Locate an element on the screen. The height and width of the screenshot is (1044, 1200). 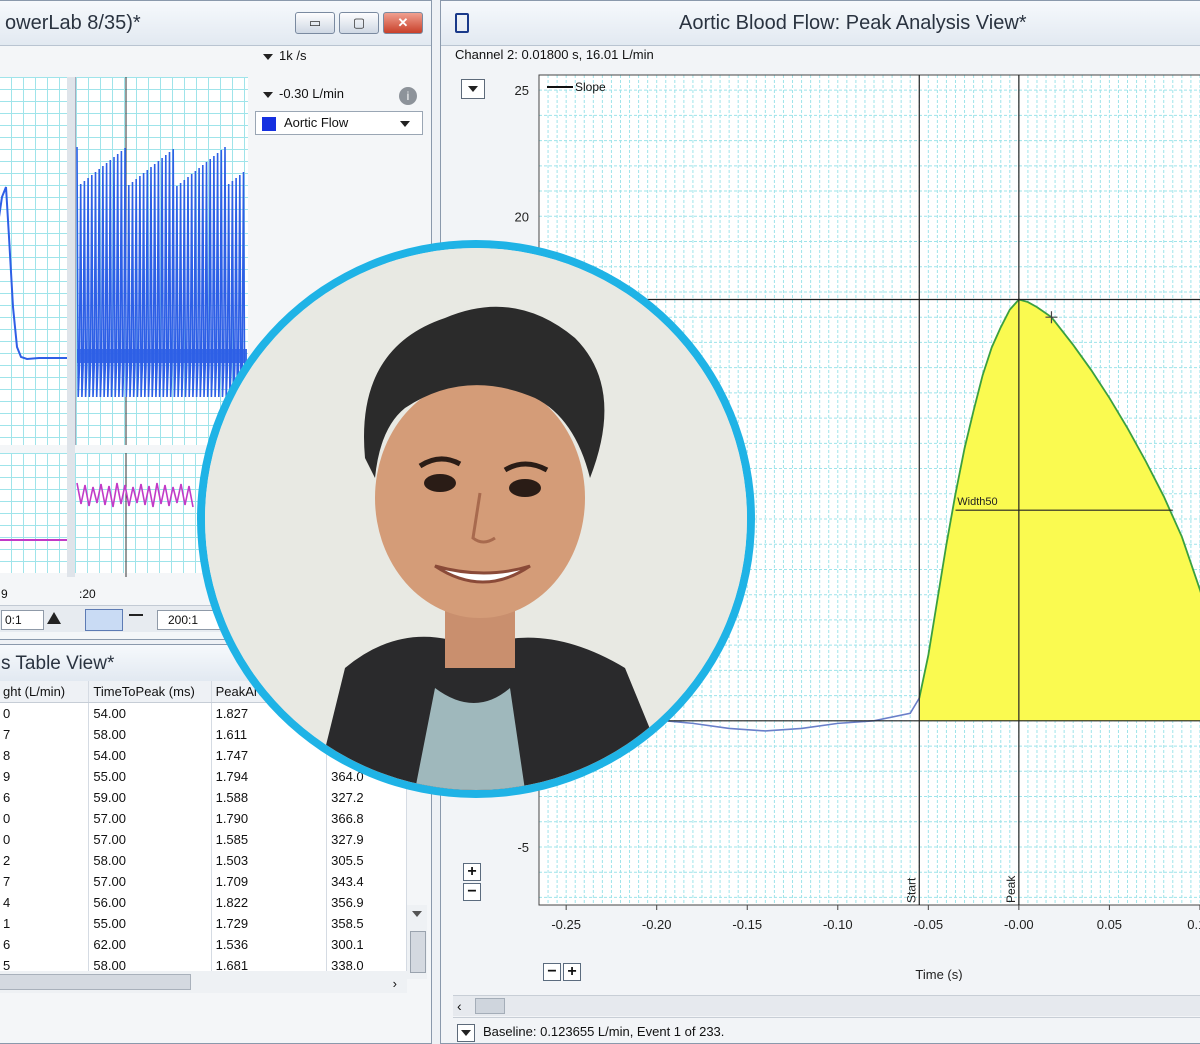
table-cell: 55.00 is located at coordinates (150, 923).